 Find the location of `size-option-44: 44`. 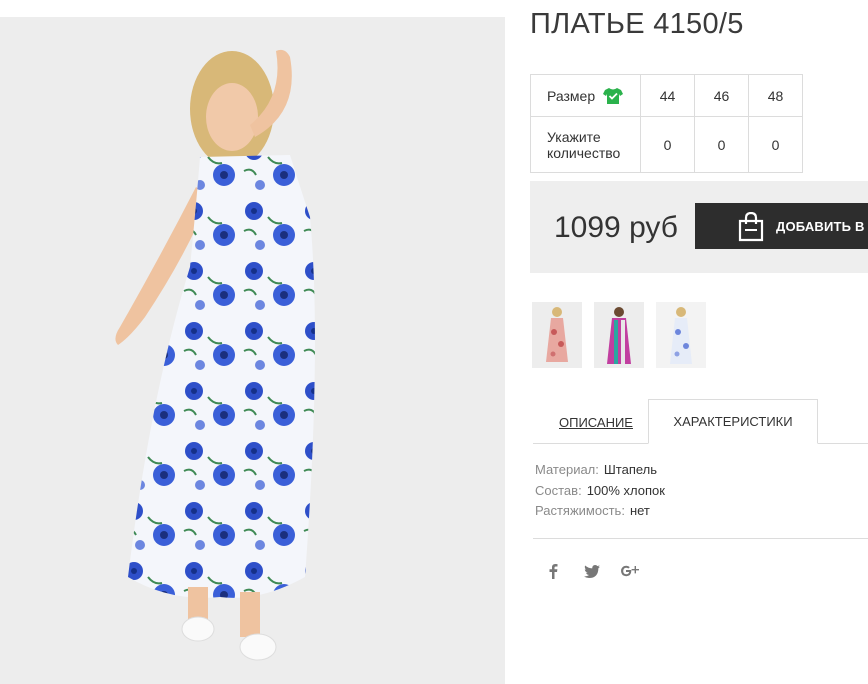

size-option-44: 44 is located at coordinates (667, 95).